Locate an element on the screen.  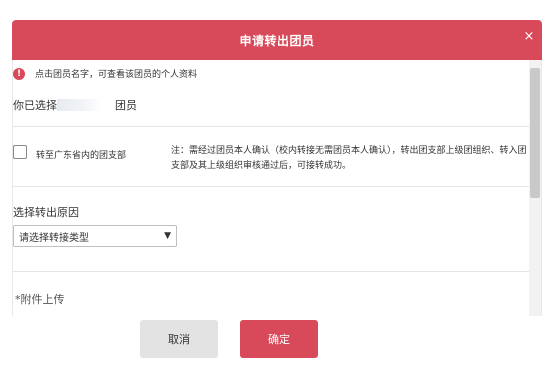
dialog-header: 申请转出团员 × is located at coordinates (277, 40).